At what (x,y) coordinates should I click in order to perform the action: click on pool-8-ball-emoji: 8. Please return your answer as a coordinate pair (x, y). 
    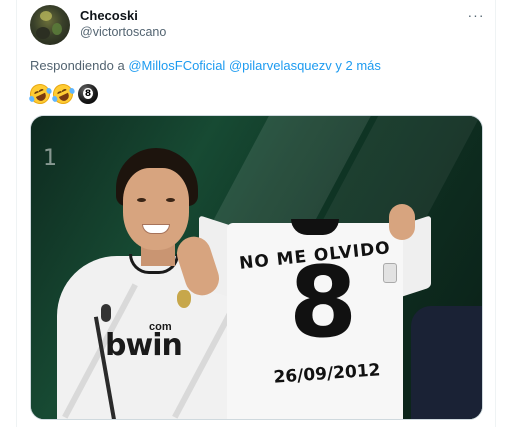
    Looking at the image, I should click on (88, 94).